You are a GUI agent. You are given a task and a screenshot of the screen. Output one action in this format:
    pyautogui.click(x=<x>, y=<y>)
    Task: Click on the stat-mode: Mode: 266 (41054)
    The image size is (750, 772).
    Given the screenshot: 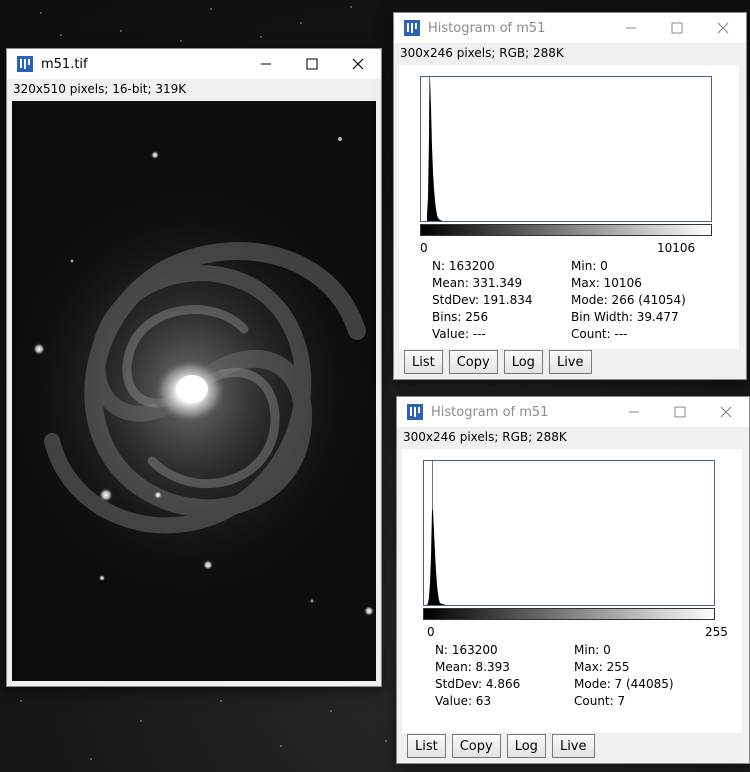 What is the action you would take?
    pyautogui.click(x=628, y=300)
    